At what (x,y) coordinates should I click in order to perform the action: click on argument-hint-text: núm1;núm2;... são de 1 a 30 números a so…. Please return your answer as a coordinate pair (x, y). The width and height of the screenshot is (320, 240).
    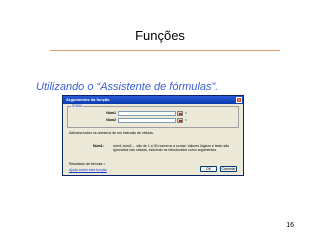
    Looking at the image, I should click on (171, 148).